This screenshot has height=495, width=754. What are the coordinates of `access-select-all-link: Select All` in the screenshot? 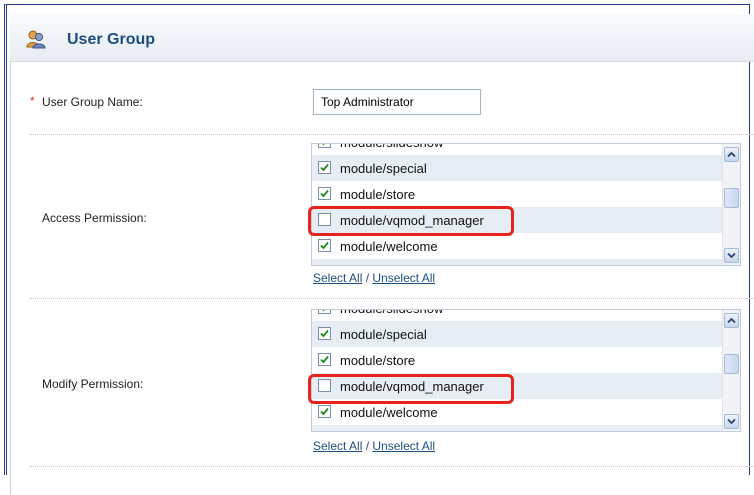 It's located at (337, 278).